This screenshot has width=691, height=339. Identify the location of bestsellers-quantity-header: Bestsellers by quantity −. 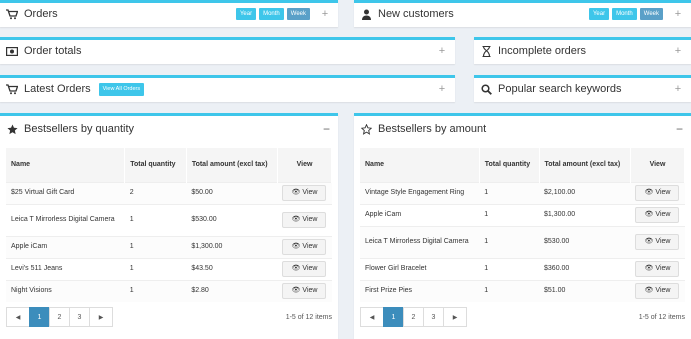
(169, 129).